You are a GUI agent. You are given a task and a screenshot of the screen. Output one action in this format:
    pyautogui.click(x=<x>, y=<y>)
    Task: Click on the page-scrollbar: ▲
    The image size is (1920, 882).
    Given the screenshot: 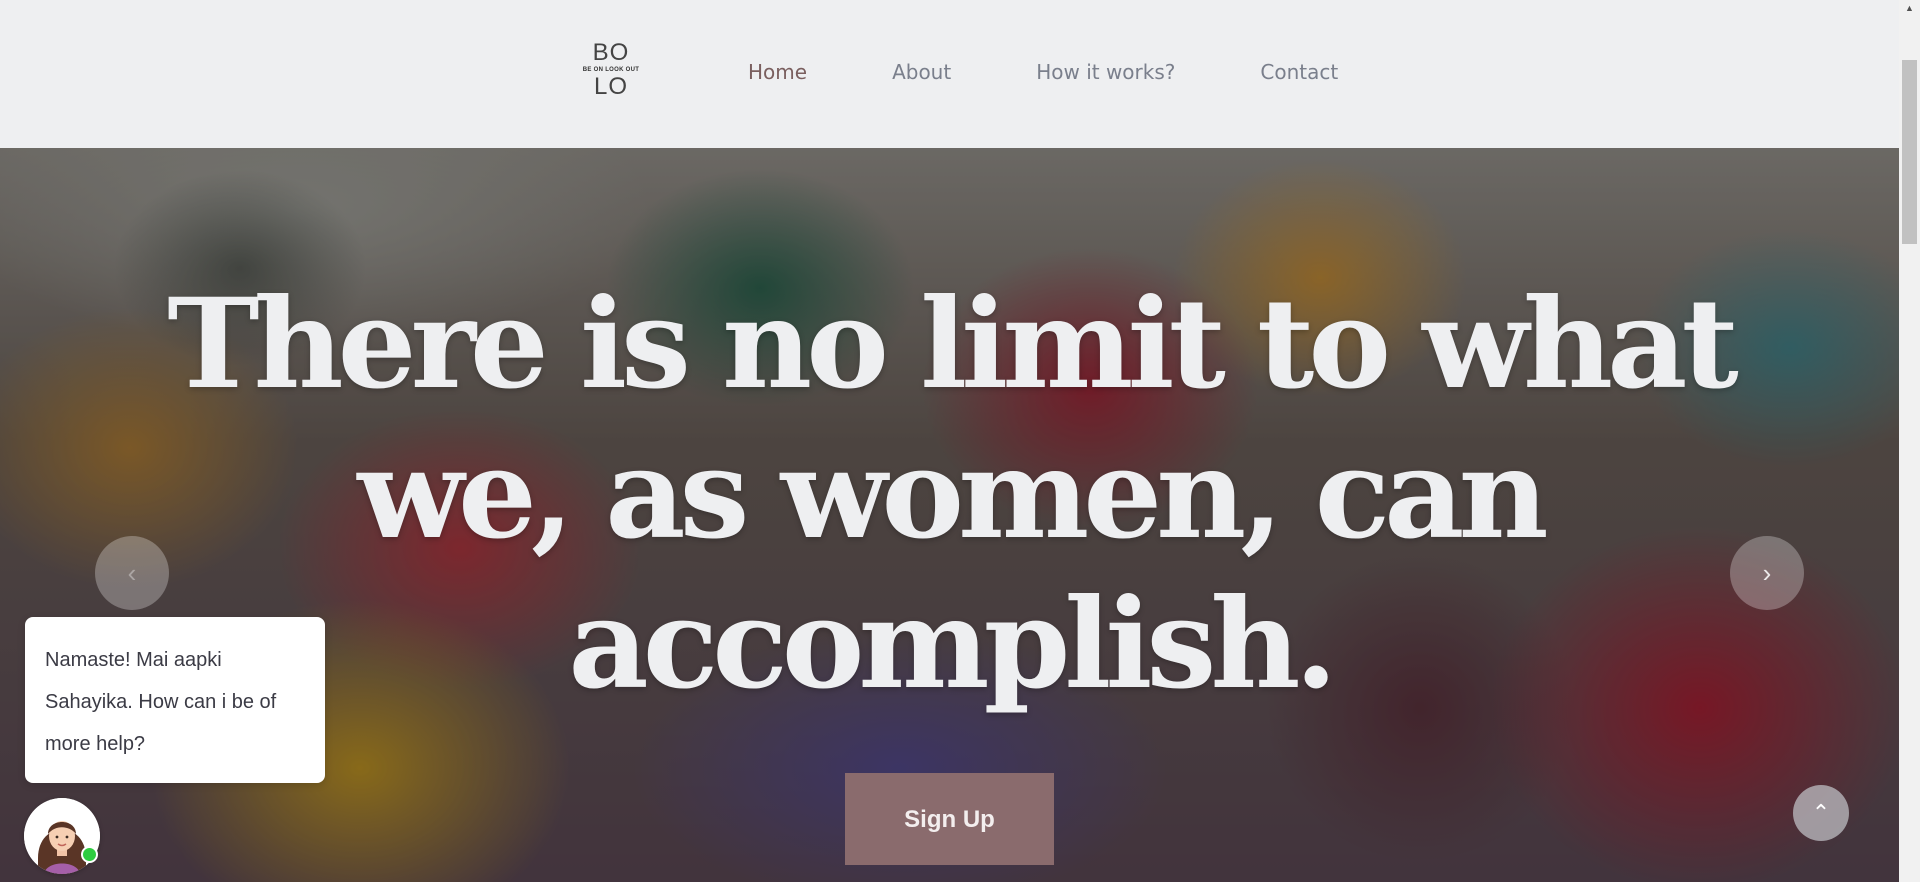 What is the action you would take?
    pyautogui.click(x=1909, y=441)
    